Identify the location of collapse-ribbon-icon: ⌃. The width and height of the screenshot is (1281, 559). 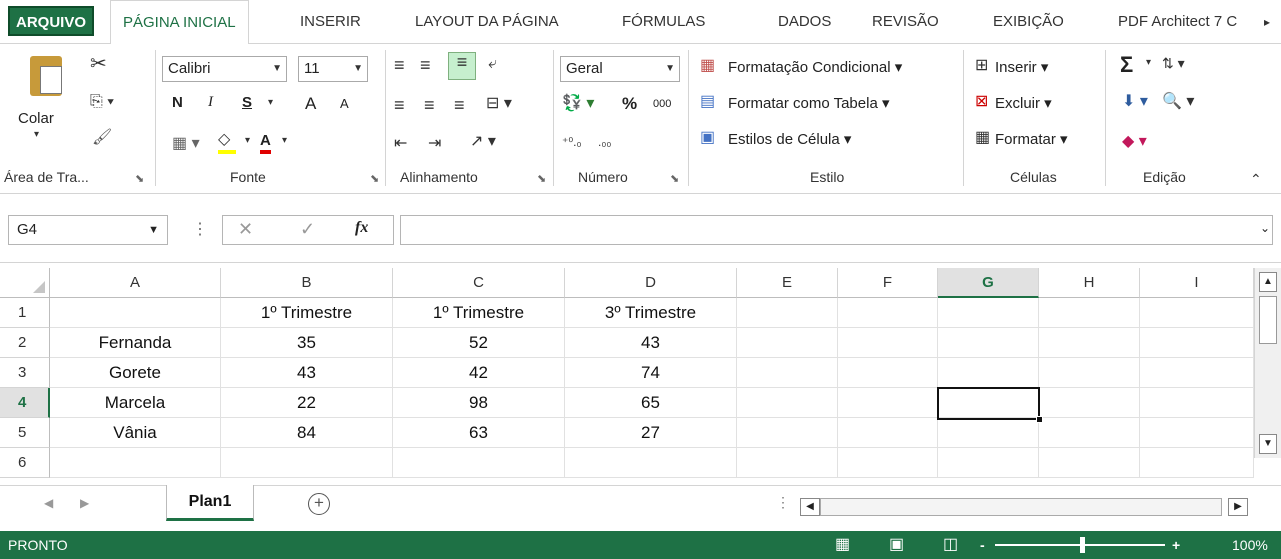
(1256, 179).